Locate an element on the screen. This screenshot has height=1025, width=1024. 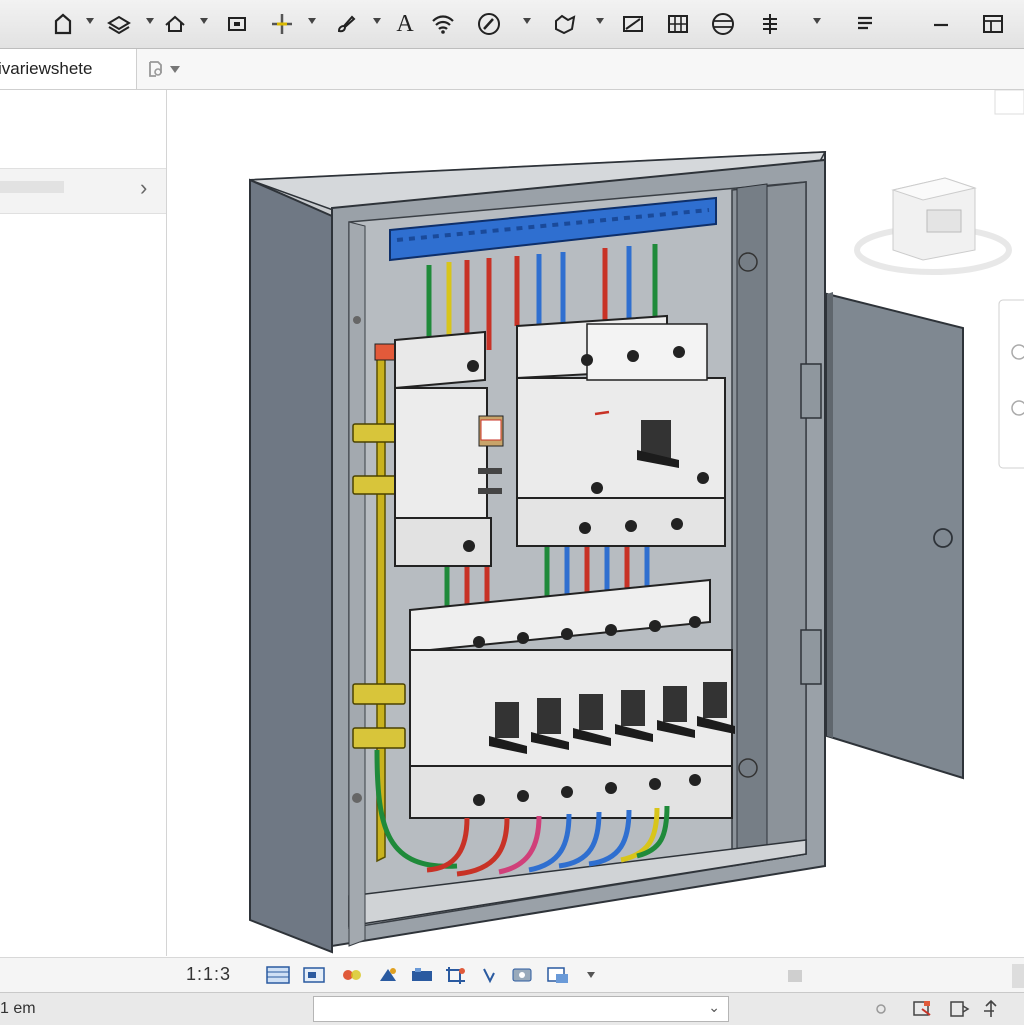
home-icon is located at coordinates (63, 24).